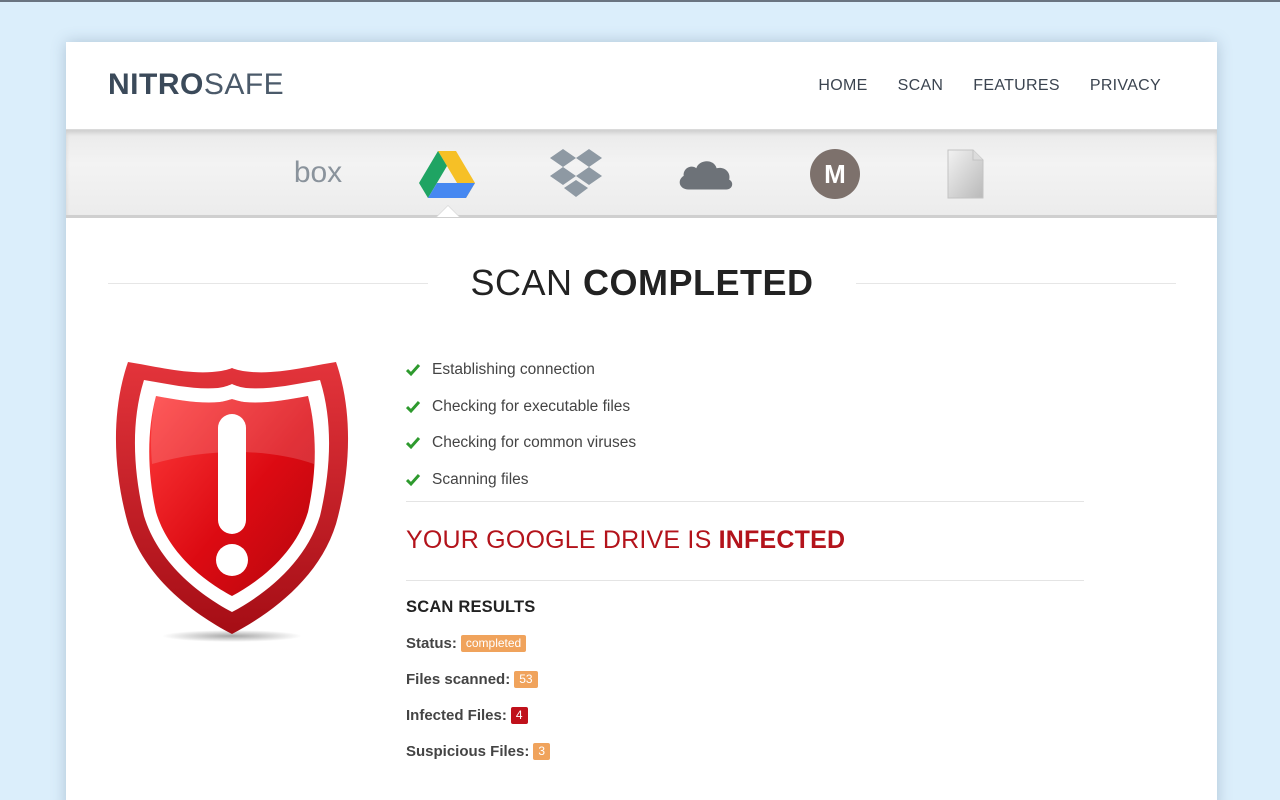 This screenshot has height=800, width=1280. I want to click on infection-warning-text: YOUR GOOGLE DRIVE IS, so click(562, 540).